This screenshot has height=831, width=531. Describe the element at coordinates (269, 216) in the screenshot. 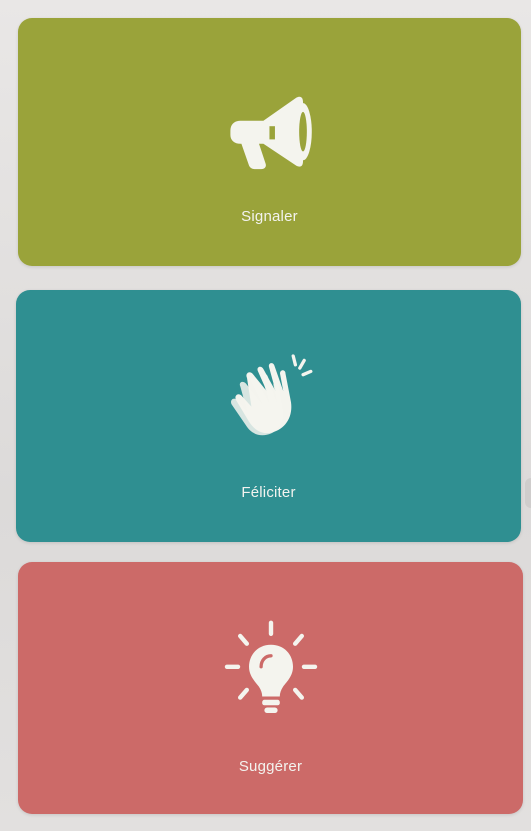

I see `signaler-label: Signaler` at that location.